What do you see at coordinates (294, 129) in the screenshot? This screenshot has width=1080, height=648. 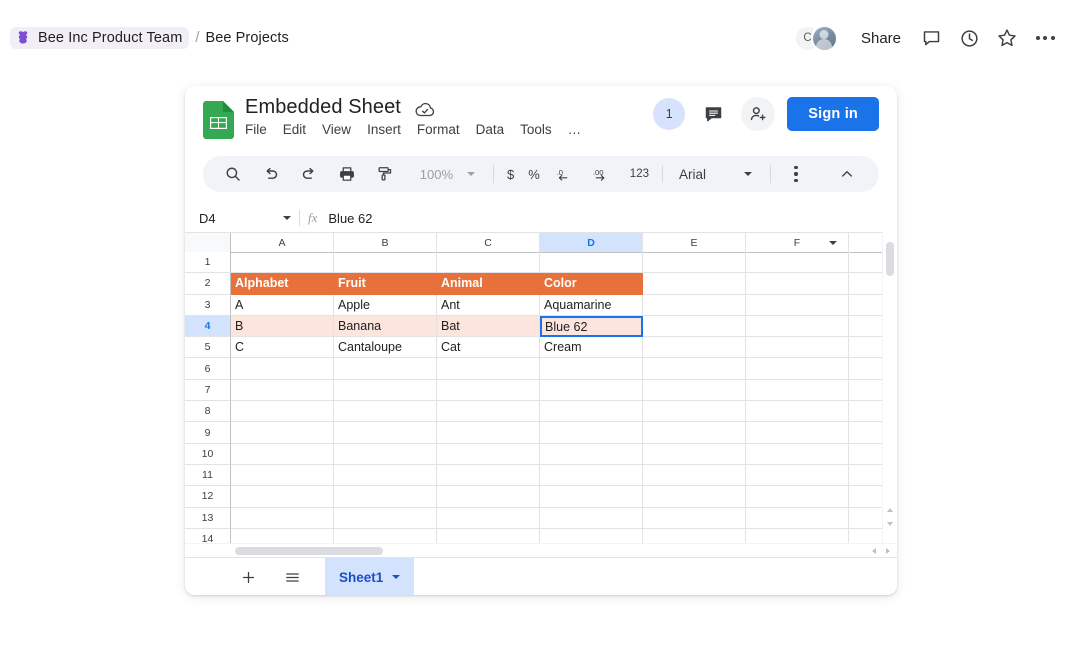 I see `menu-item-edit: Edit` at bounding box center [294, 129].